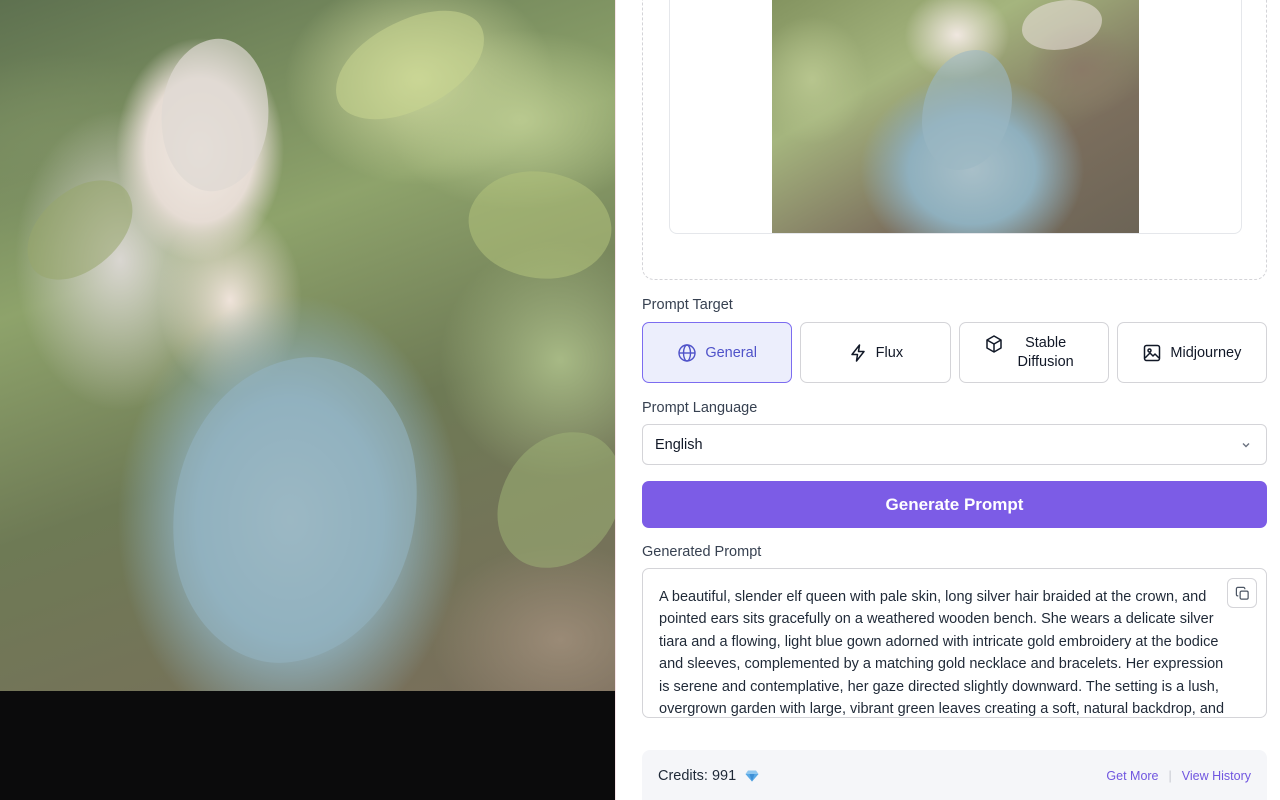  I want to click on credits-count: Credits: 991, so click(697, 776).